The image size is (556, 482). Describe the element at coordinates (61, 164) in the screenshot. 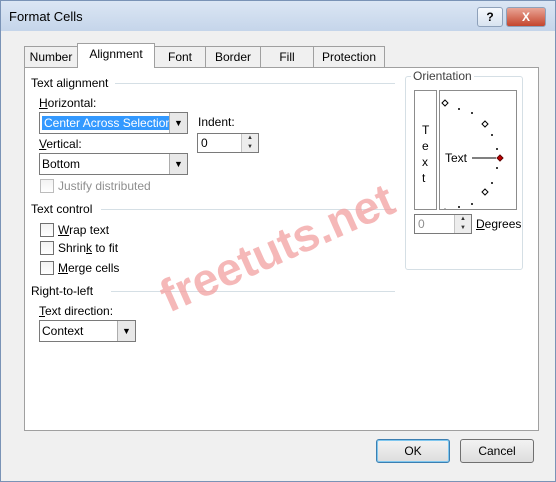

I see `vertical-value: Bottom` at that location.